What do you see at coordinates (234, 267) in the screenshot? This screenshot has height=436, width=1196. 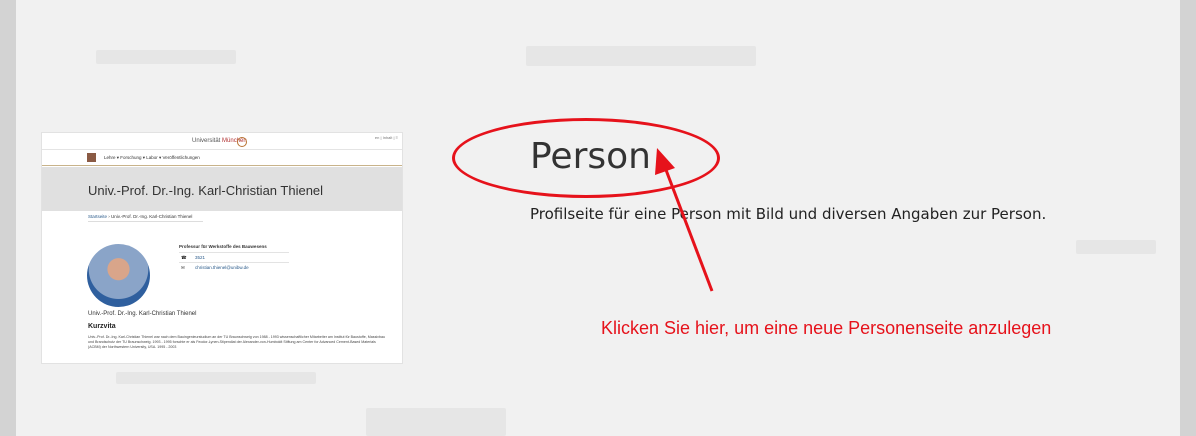 I see `preview-email-row: ✉ christian.thienel@unibw.de` at bounding box center [234, 267].